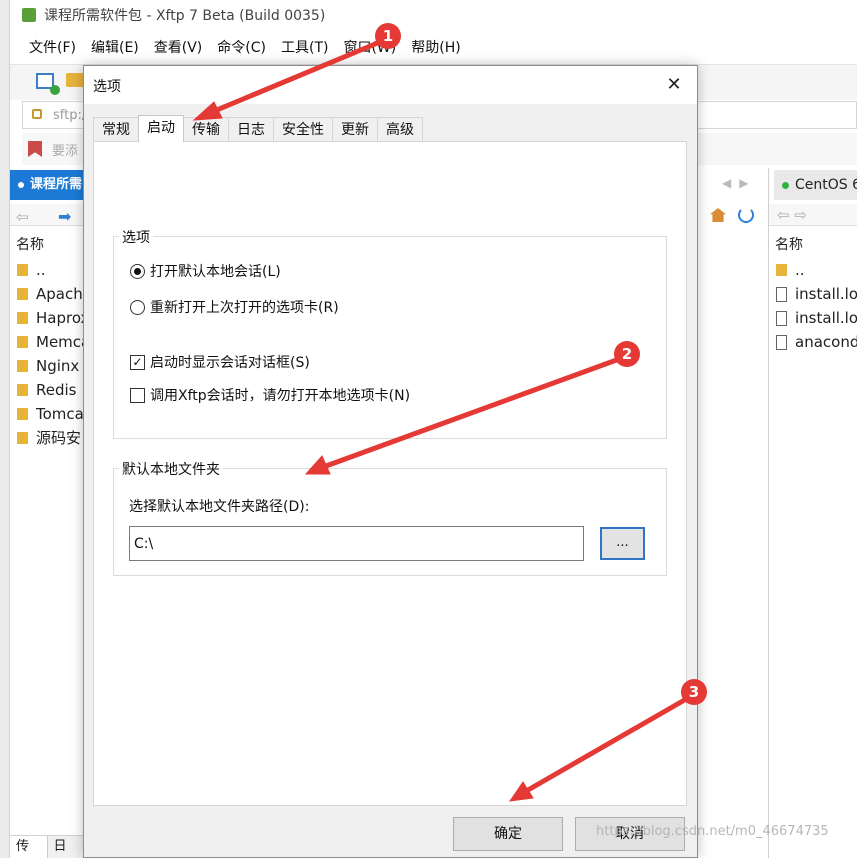 The image size is (857, 858). I want to click on tab-security: 安全性, so click(303, 129).